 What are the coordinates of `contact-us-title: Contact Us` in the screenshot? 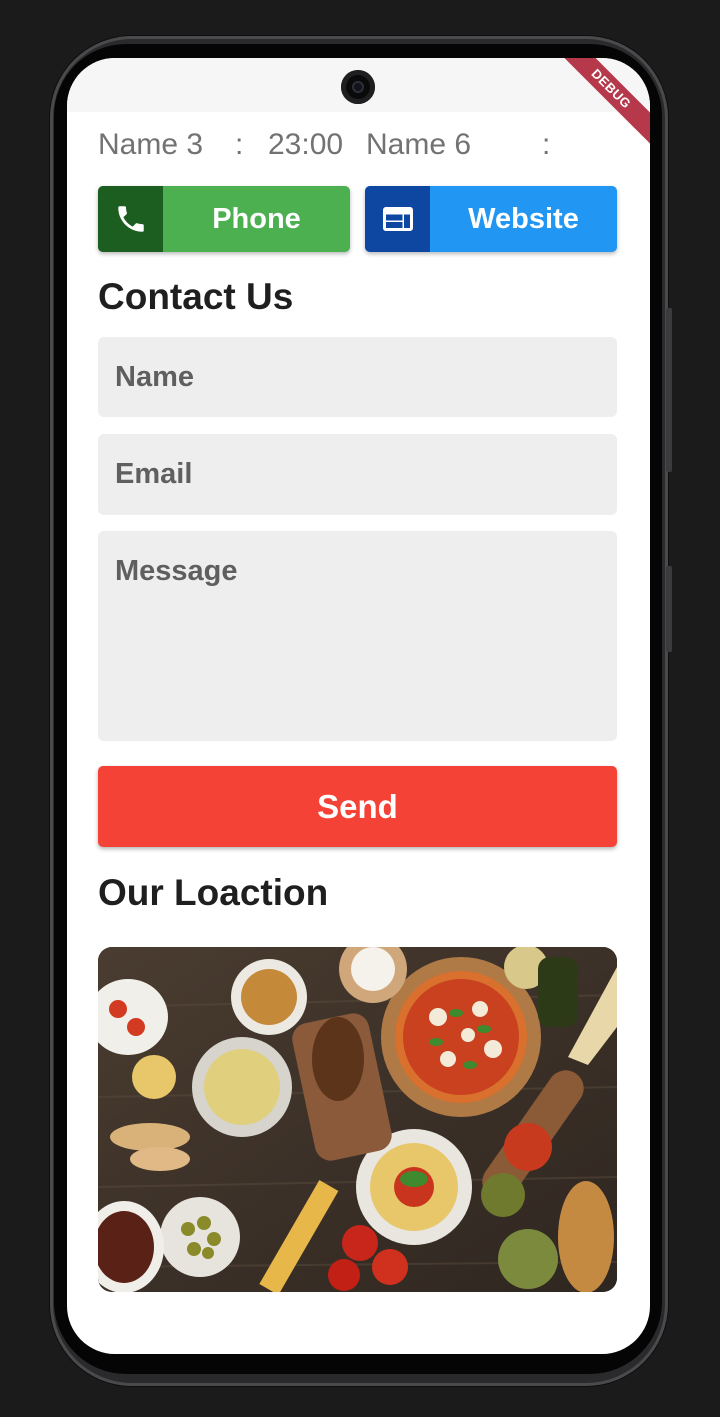 It's located at (196, 296).